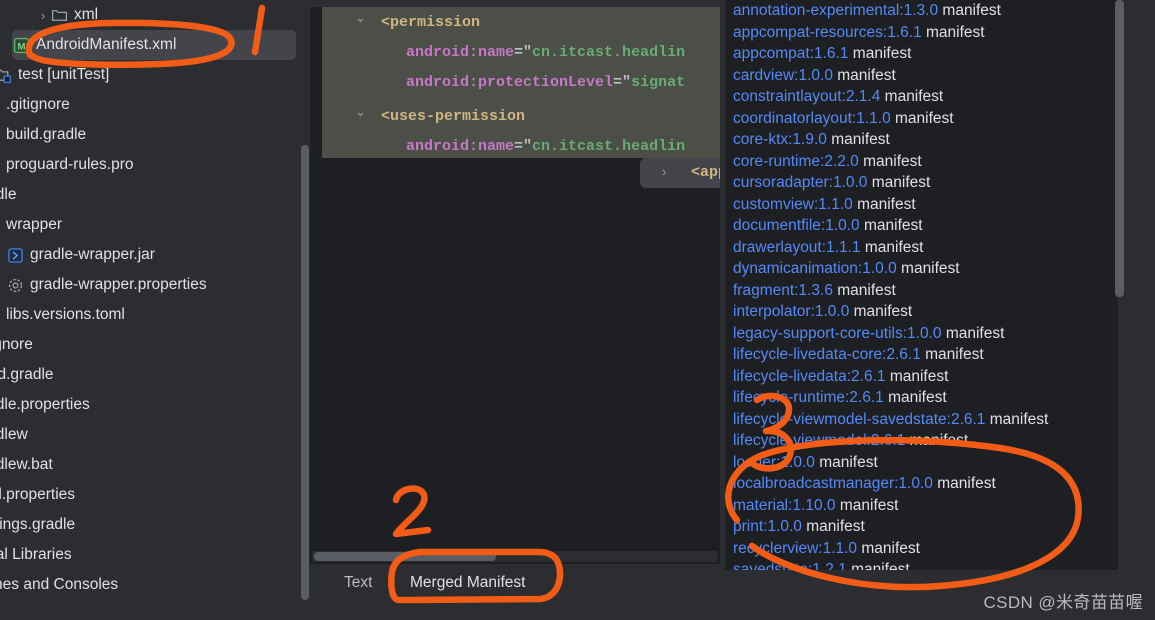  Describe the element at coordinates (827, 354) in the screenshot. I see `manifest-source-library-link: lifecycle-livedata-core:2.6.1` at that location.